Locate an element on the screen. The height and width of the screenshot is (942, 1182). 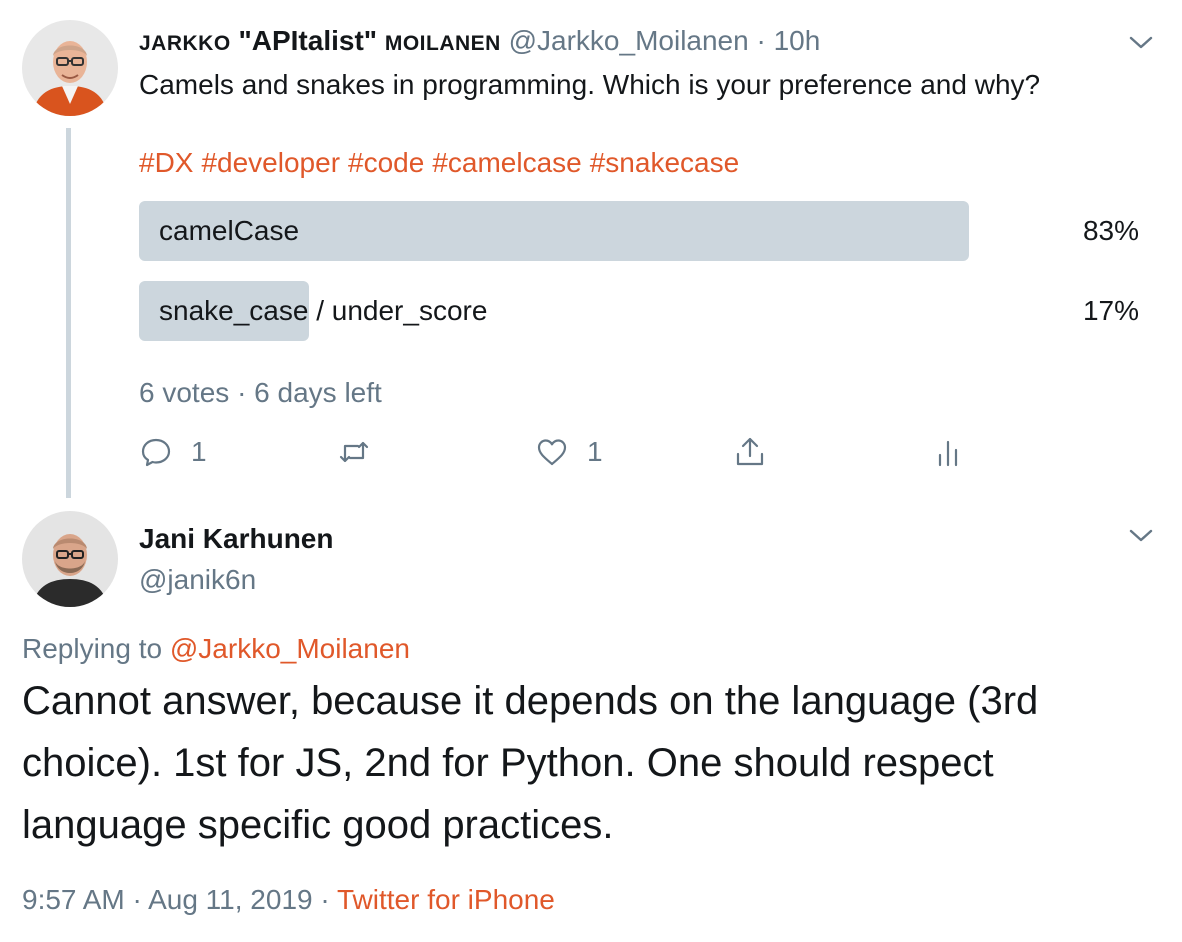
reply-author-handle: @janik6n is located at coordinates (197, 580).